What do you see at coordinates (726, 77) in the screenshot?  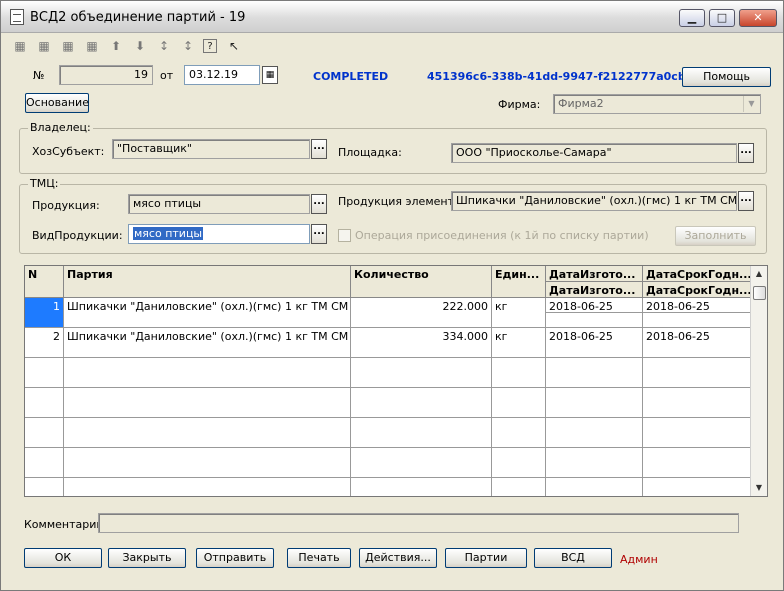 I see `help-button: Помощь` at bounding box center [726, 77].